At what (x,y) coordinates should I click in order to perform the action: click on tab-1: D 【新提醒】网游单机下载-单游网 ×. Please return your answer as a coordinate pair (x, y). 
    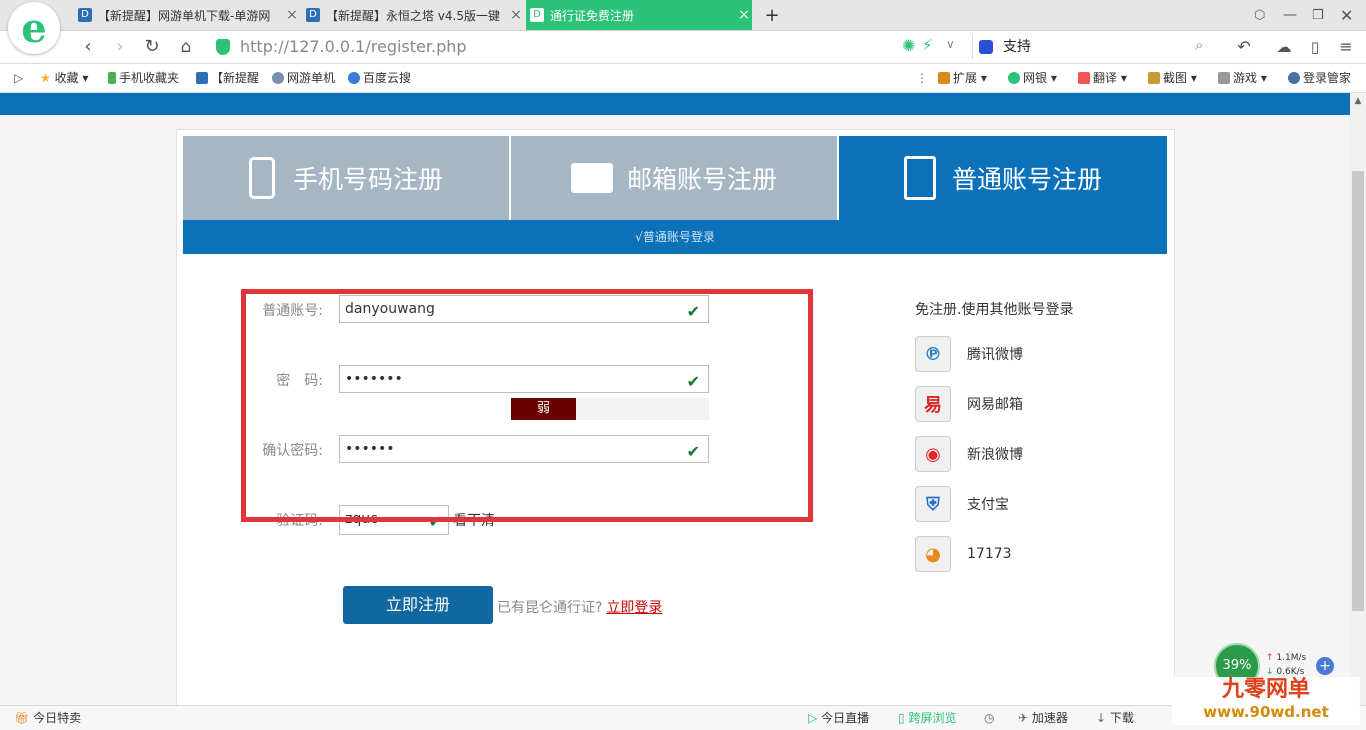
    Looking at the image, I should click on (187, 15).